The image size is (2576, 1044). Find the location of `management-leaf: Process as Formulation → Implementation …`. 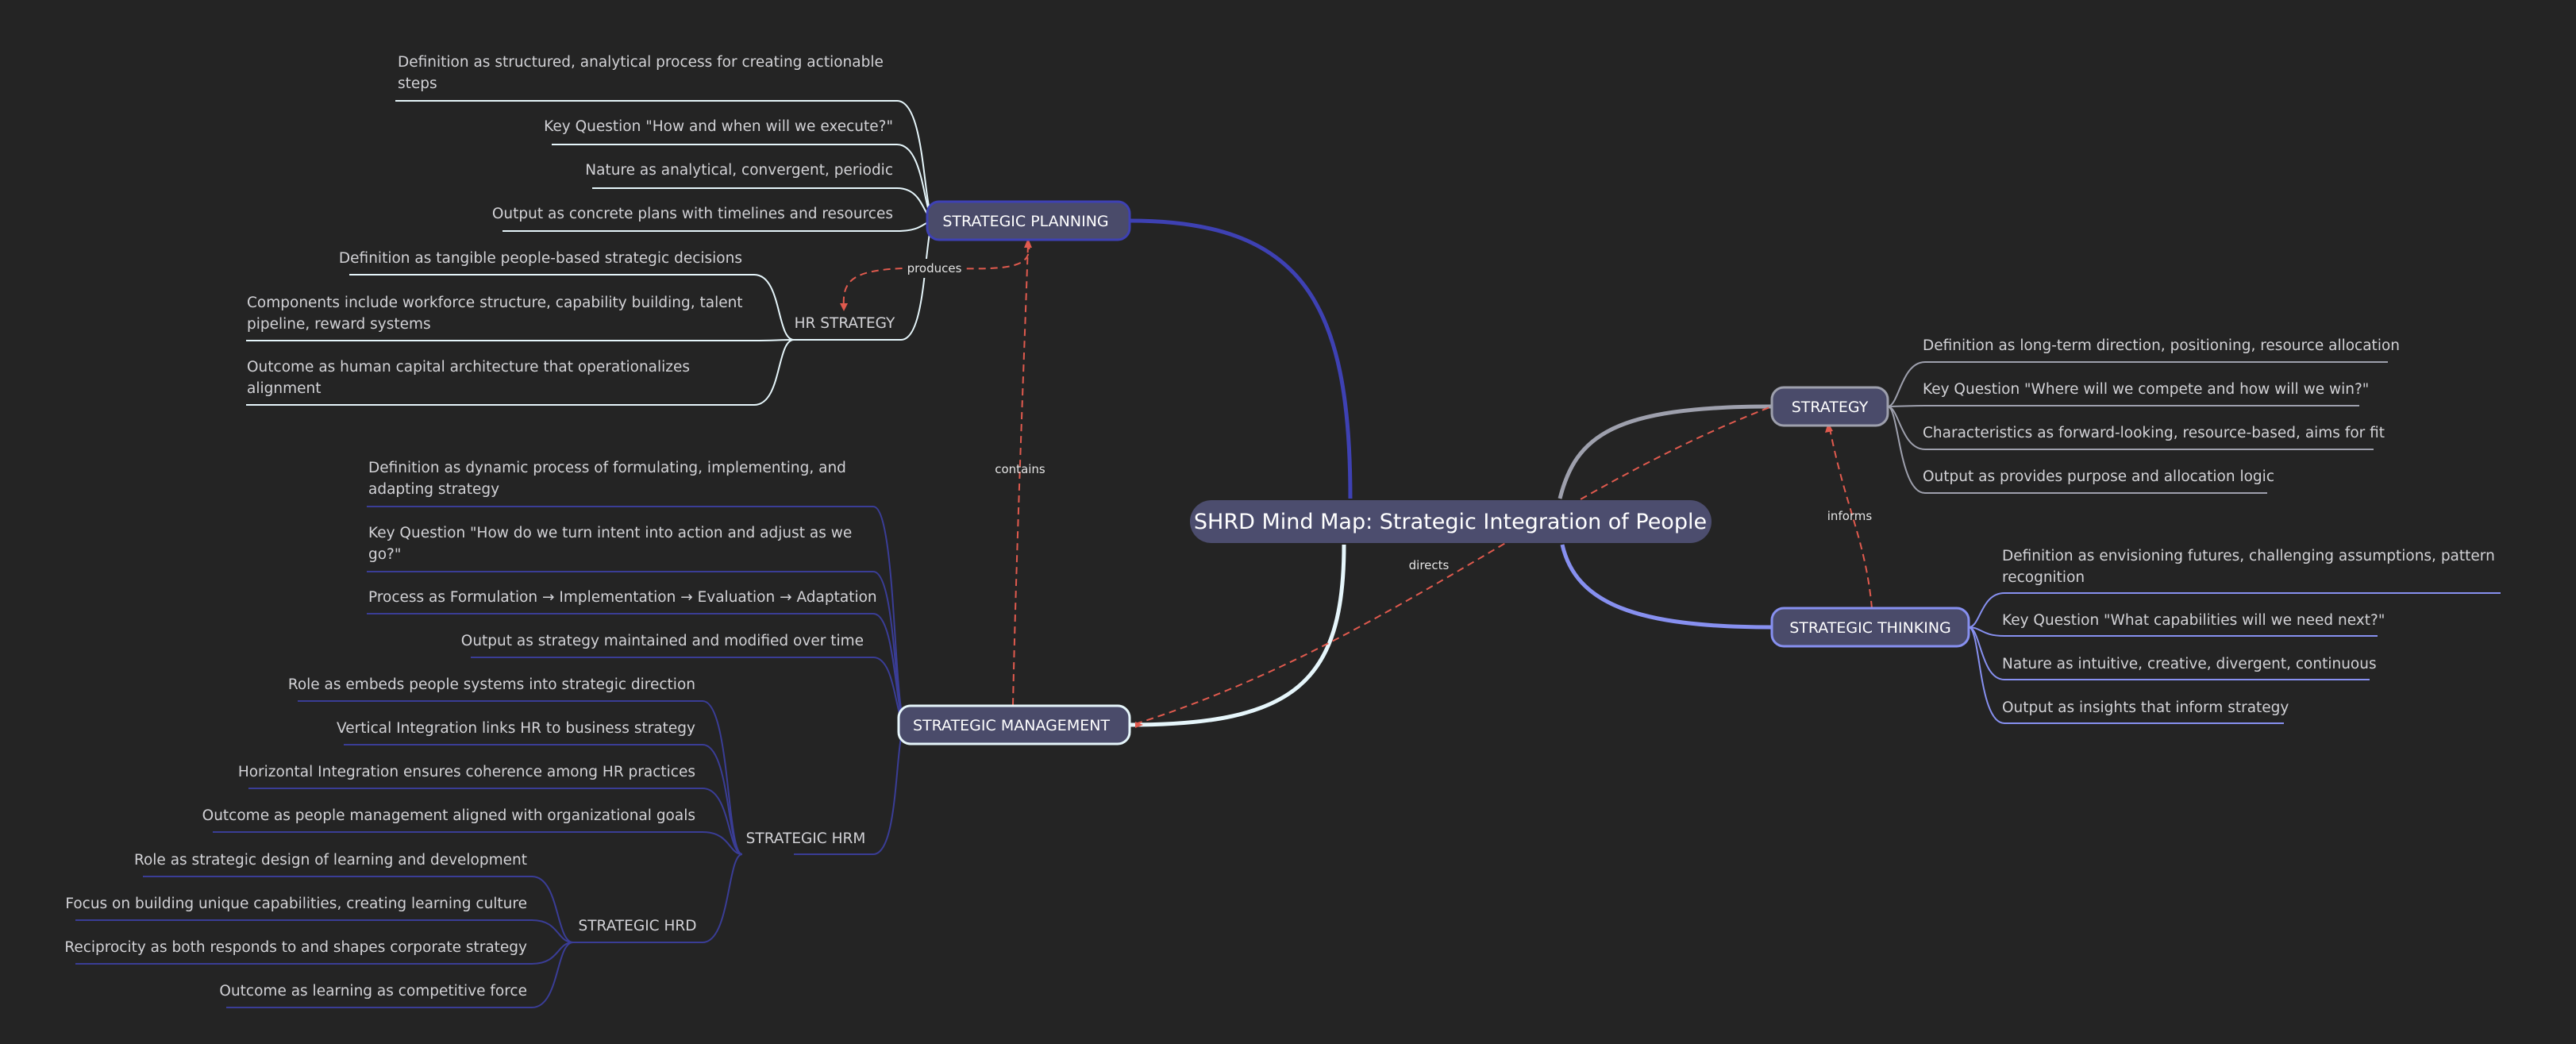

management-leaf: Process as Formulation → Implementation … is located at coordinates (622, 597).